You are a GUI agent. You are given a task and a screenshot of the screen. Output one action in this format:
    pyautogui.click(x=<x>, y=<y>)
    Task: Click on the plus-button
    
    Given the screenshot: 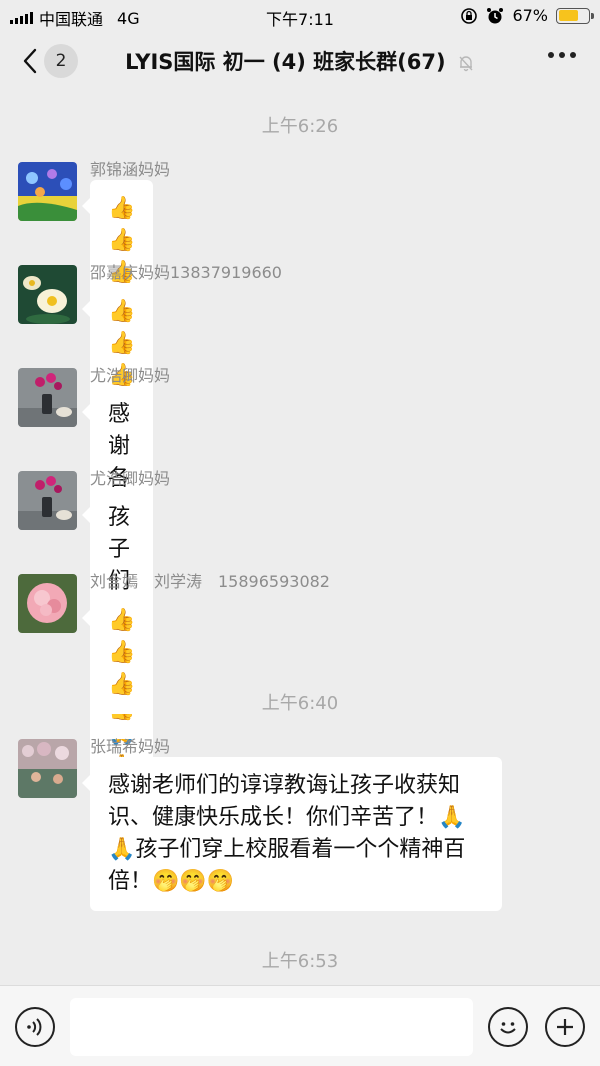 What is the action you would take?
    pyautogui.click(x=565, y=1027)
    